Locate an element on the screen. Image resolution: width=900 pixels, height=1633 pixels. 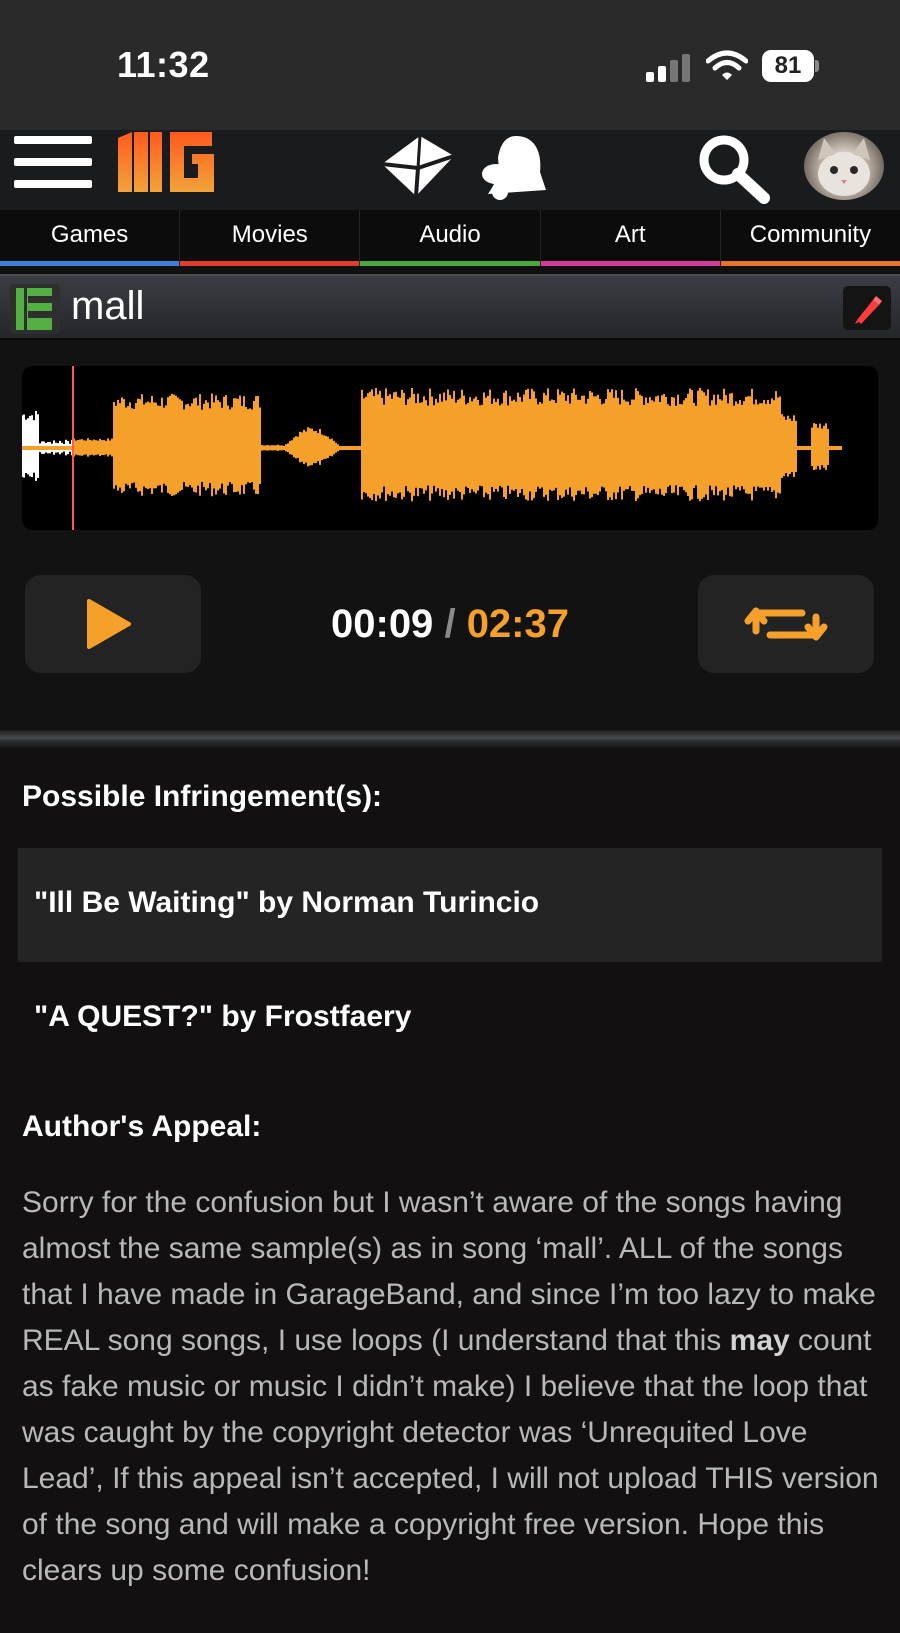
site-header is located at coordinates (450, 170).